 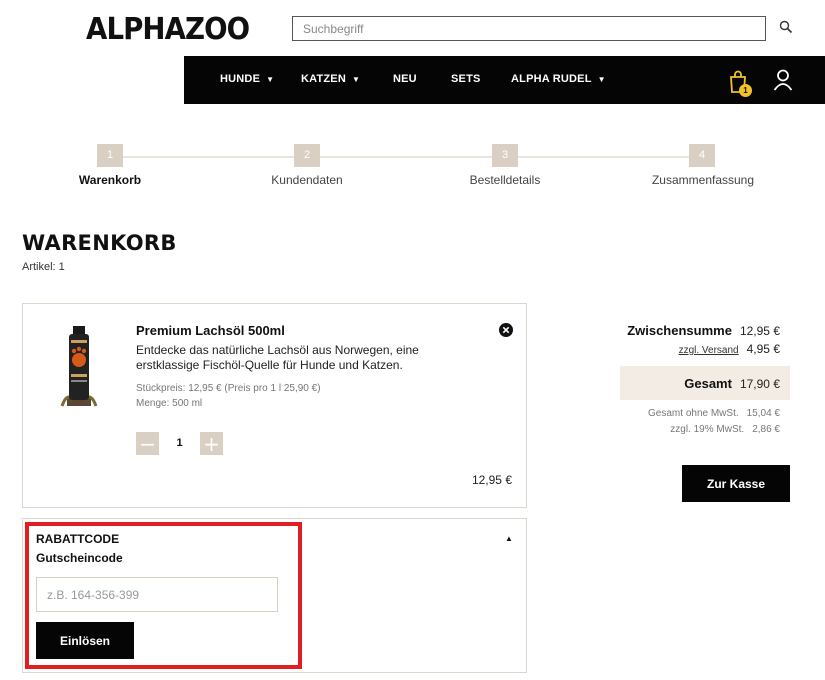 I want to click on step-2-label: Kundendaten, so click(x=307, y=180).